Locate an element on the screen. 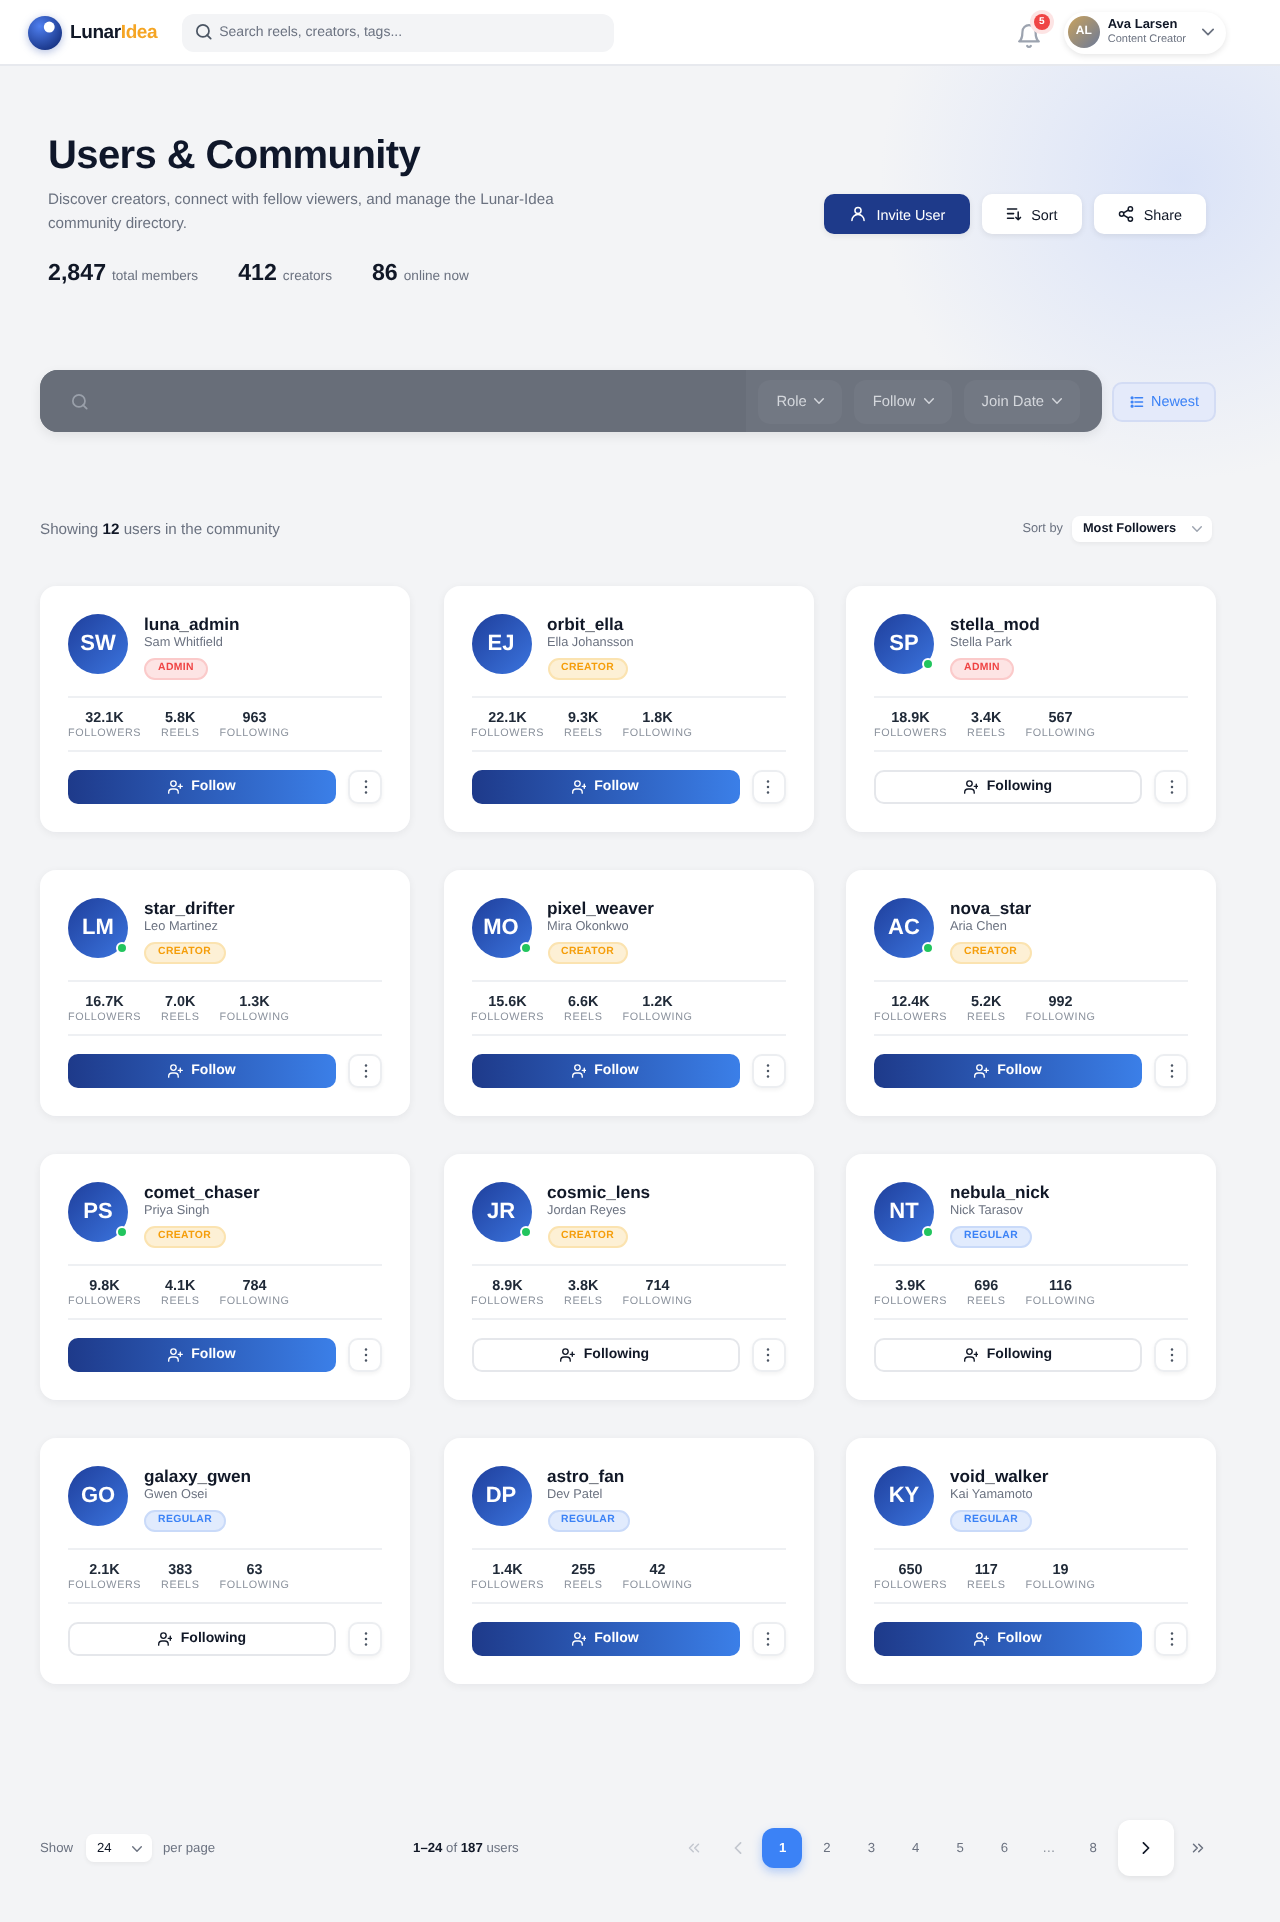 Image resolution: width=1280 pixels, height=1922 pixels. user-avatar: MO is located at coordinates (501, 928).